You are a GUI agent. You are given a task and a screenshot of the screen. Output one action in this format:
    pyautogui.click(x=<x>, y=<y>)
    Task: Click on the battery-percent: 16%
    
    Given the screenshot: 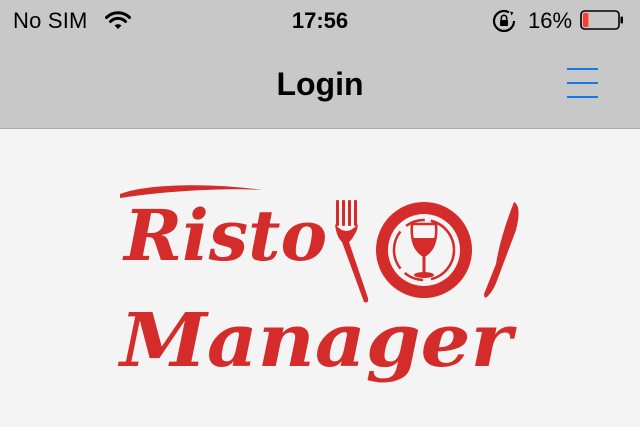 What is the action you would take?
    pyautogui.click(x=550, y=20)
    